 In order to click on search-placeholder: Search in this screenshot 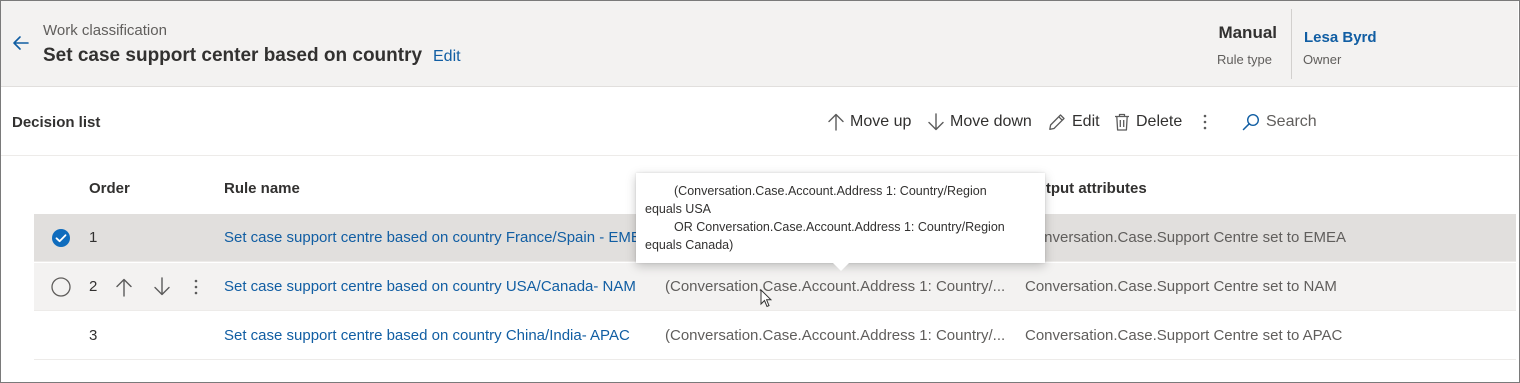, I will do `click(1291, 121)`.